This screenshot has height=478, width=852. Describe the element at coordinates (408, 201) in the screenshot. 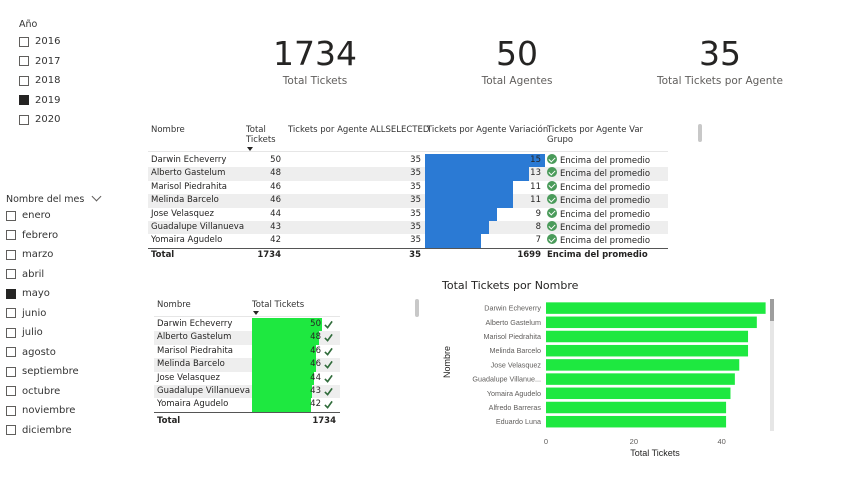

I see `table-row: Melinda Barcelo 46 35 11 Encima del promedio` at that location.